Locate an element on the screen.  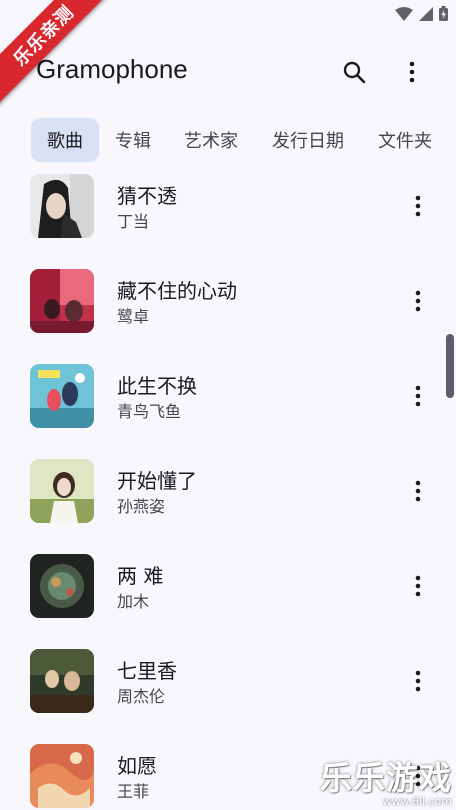
song-title: 如愿 is located at coordinates (137, 766).